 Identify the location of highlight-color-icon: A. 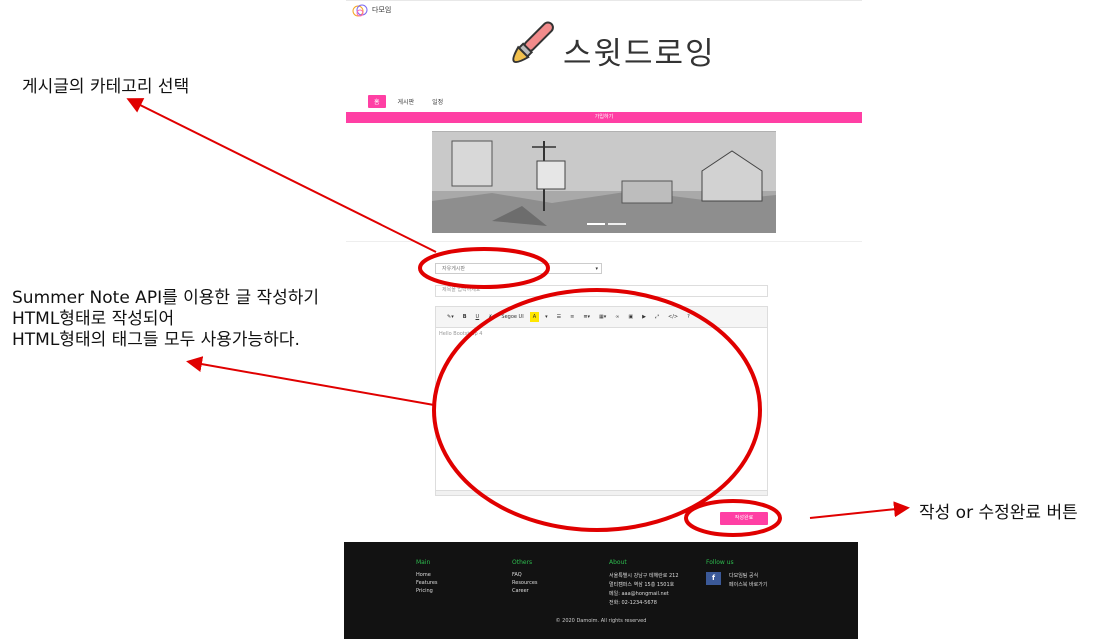
(534, 317).